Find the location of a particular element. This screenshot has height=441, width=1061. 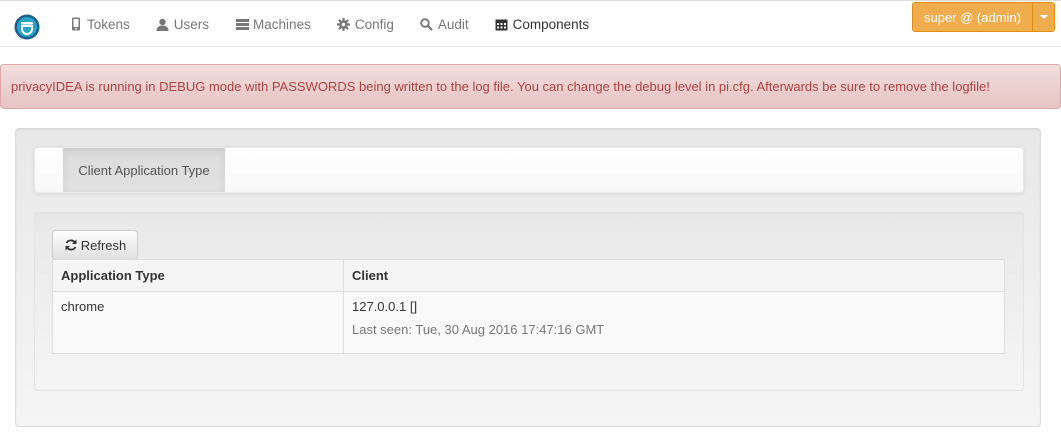

gear-icon is located at coordinates (344, 24).